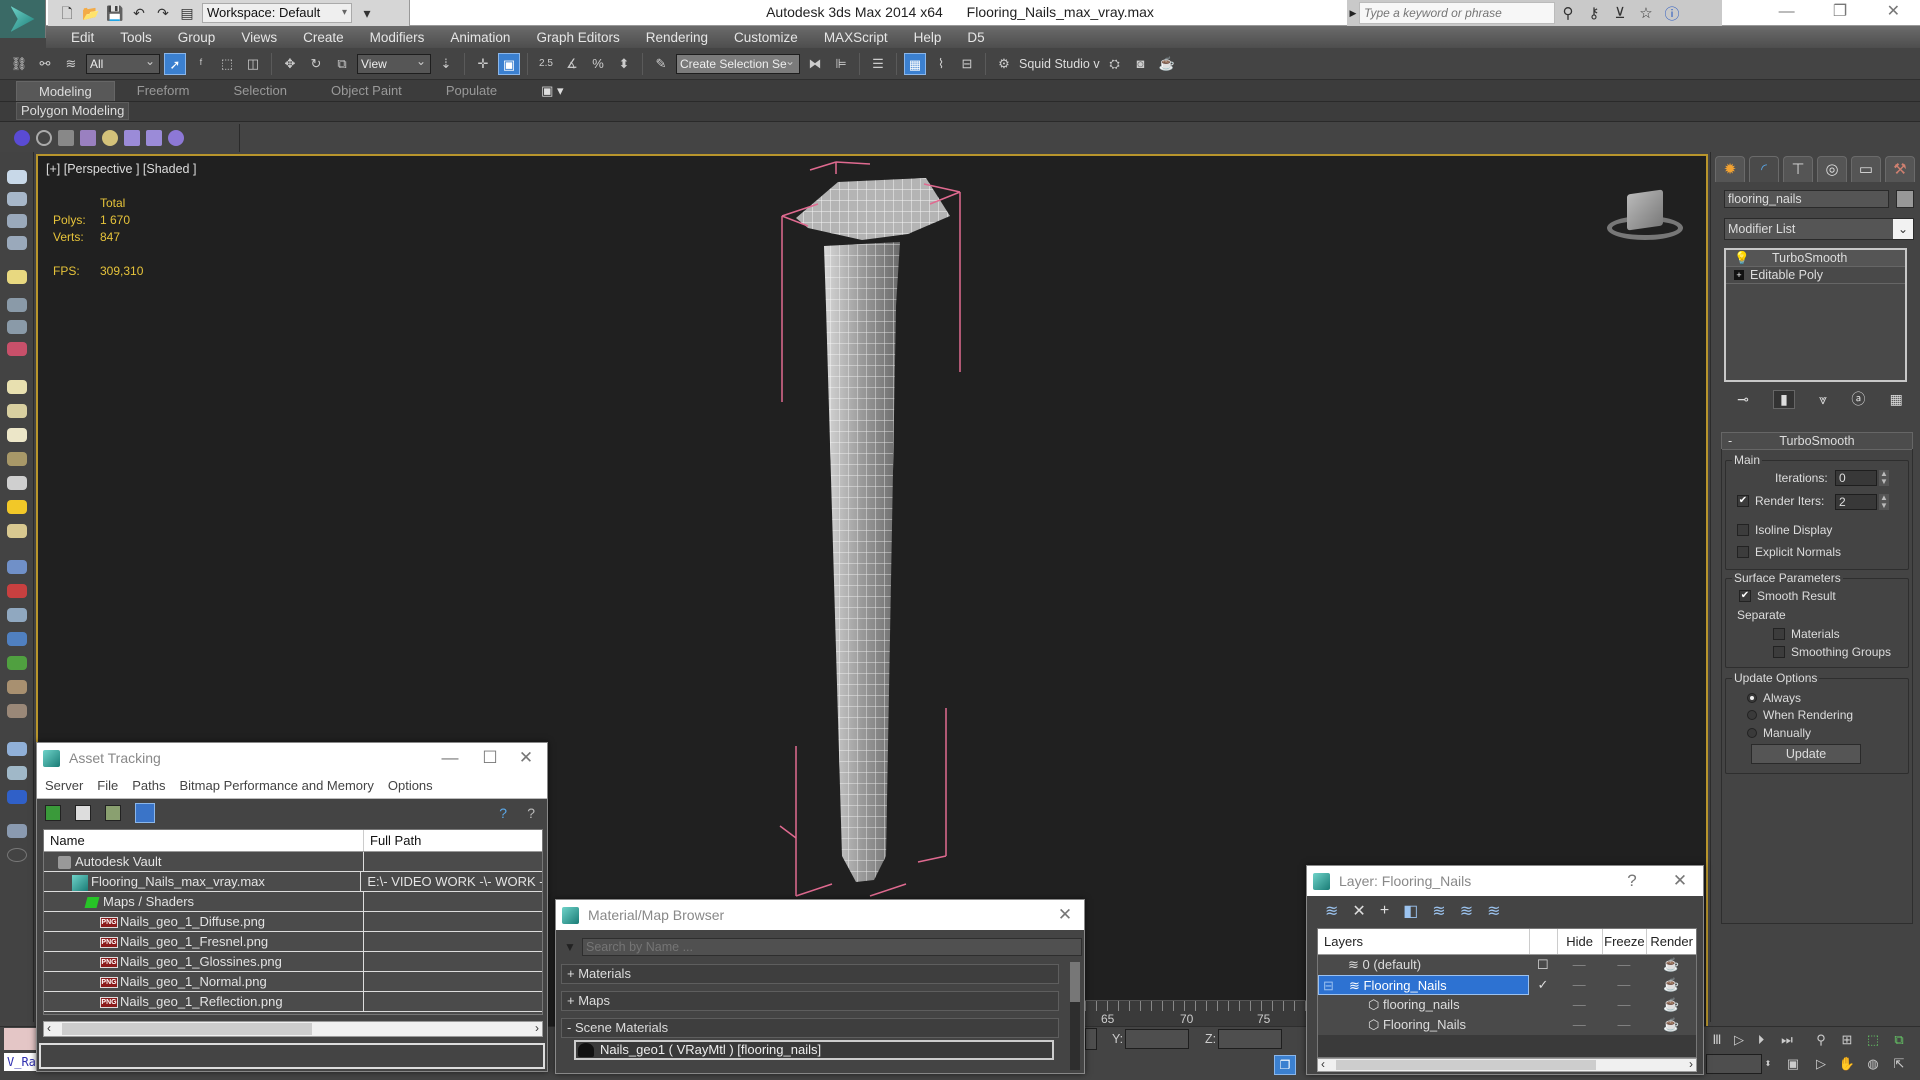 This screenshot has height=1080, width=1920. Describe the element at coordinates (17, 305) in the screenshot. I see `camera-icon` at that location.